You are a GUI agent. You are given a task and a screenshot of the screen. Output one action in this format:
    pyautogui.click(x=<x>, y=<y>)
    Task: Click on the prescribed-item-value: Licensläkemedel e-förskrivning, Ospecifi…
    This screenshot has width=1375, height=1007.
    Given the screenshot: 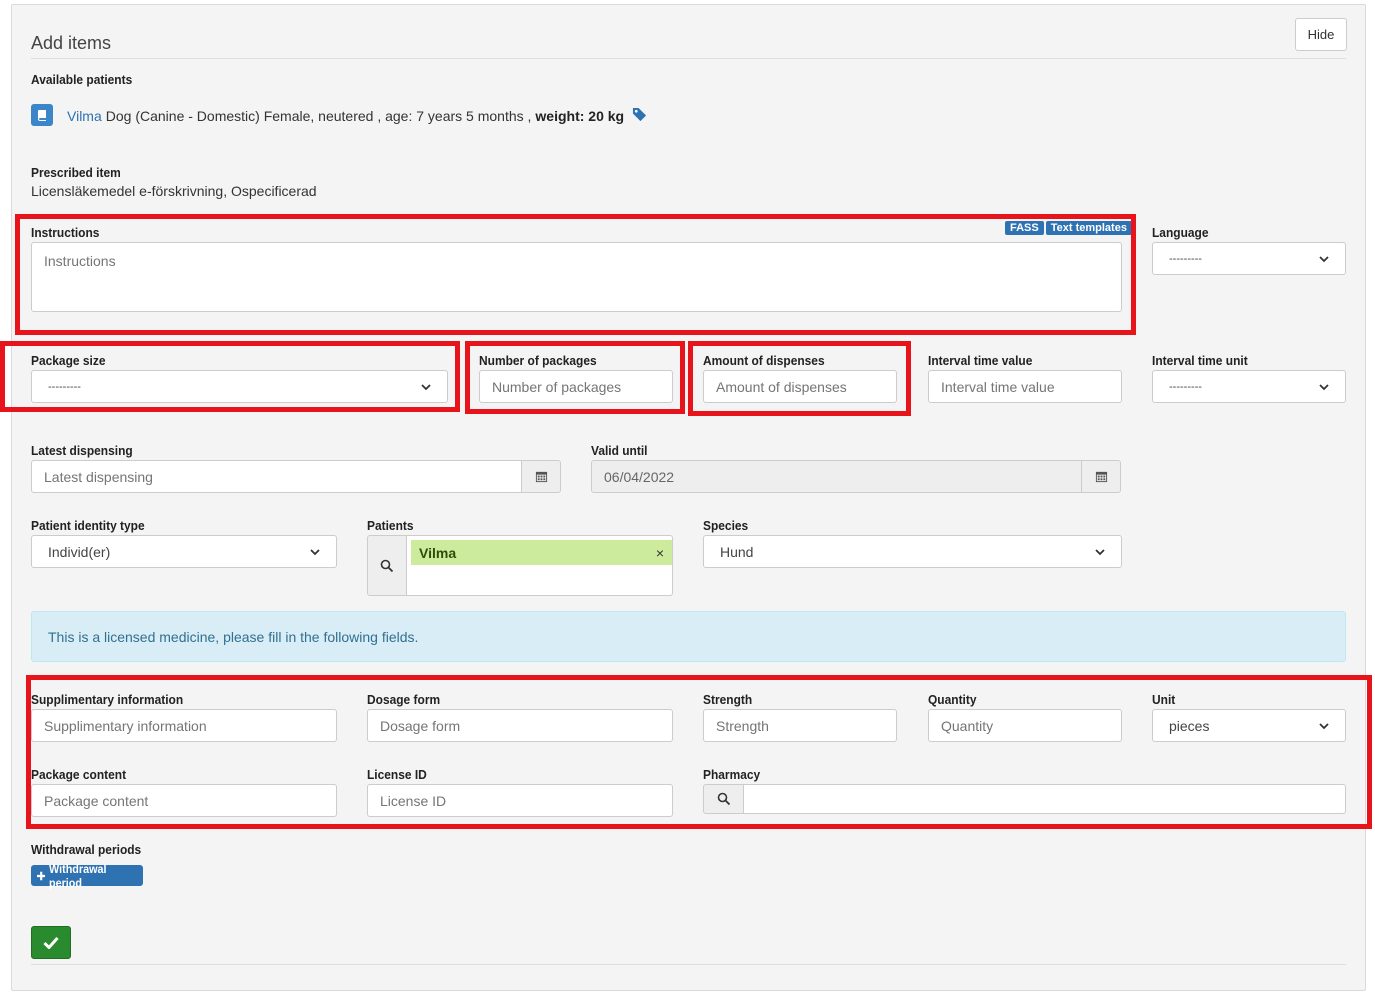 What is the action you would take?
    pyautogui.click(x=174, y=191)
    